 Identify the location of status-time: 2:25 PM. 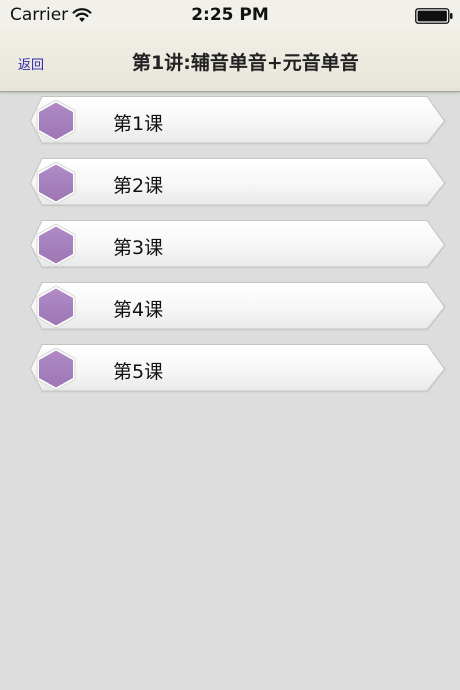
(230, 15).